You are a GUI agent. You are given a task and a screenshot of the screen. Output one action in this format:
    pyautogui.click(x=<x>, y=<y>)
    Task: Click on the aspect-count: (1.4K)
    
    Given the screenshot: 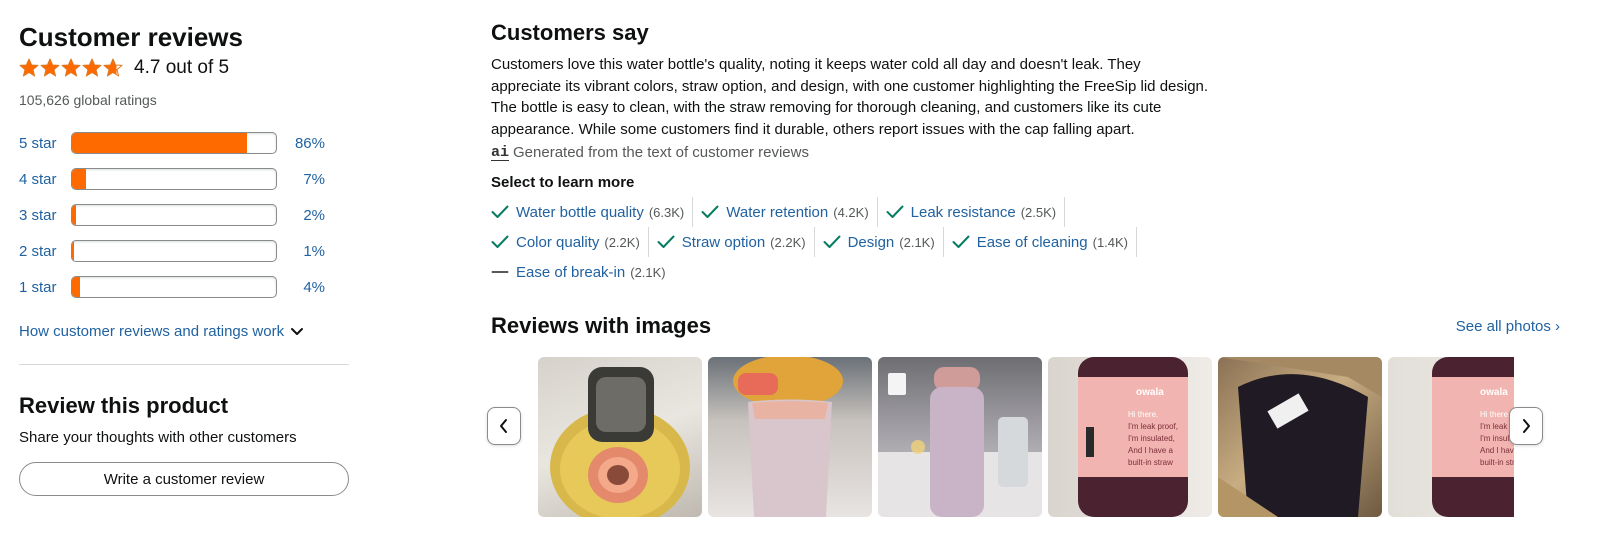 What is the action you would take?
    pyautogui.click(x=1110, y=242)
    